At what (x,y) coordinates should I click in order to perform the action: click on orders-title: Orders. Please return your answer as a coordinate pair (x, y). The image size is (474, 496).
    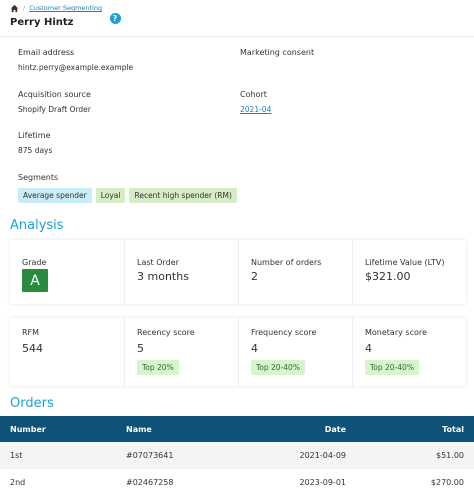
    Looking at the image, I should click on (32, 403).